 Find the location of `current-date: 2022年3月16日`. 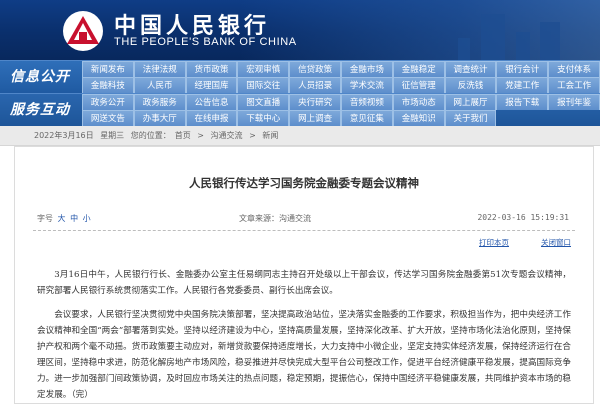

current-date: 2022年3月16日 is located at coordinates (64, 135).